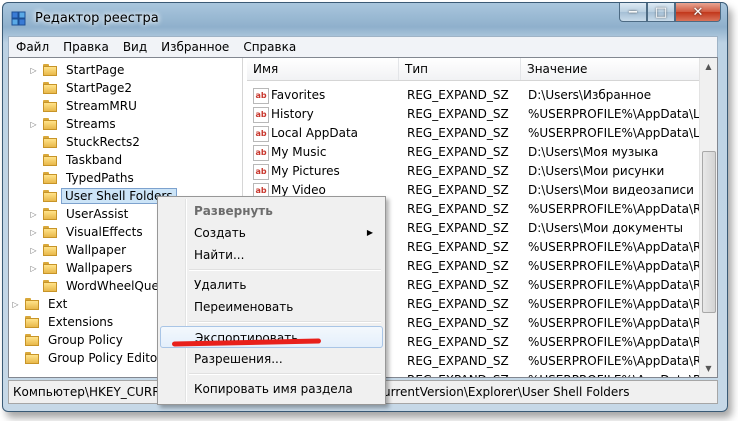  I want to click on column-header-type: Тип, so click(460, 69).